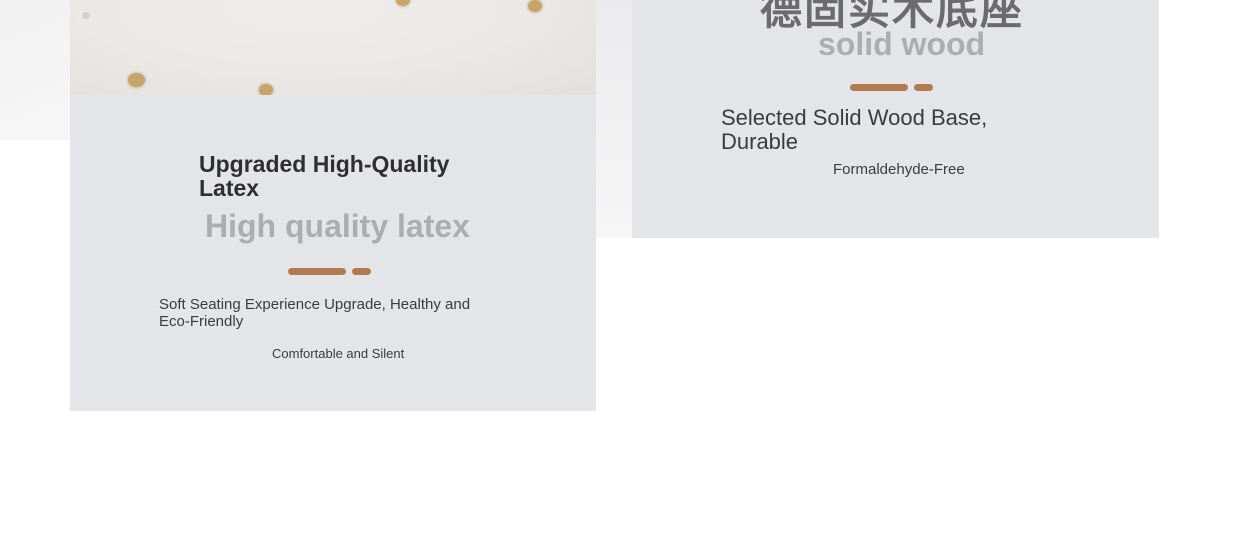  What do you see at coordinates (899, 169) in the screenshot?
I see `wood-note: Formaldehyde-Free` at bounding box center [899, 169].